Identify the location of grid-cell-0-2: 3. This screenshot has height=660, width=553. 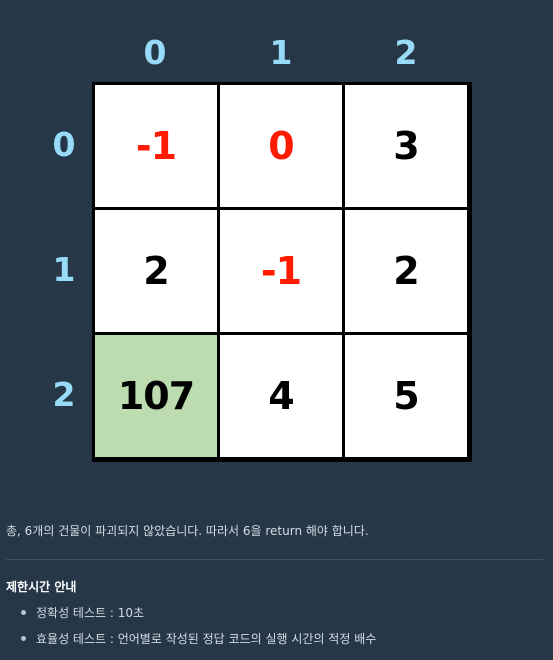
(406, 146).